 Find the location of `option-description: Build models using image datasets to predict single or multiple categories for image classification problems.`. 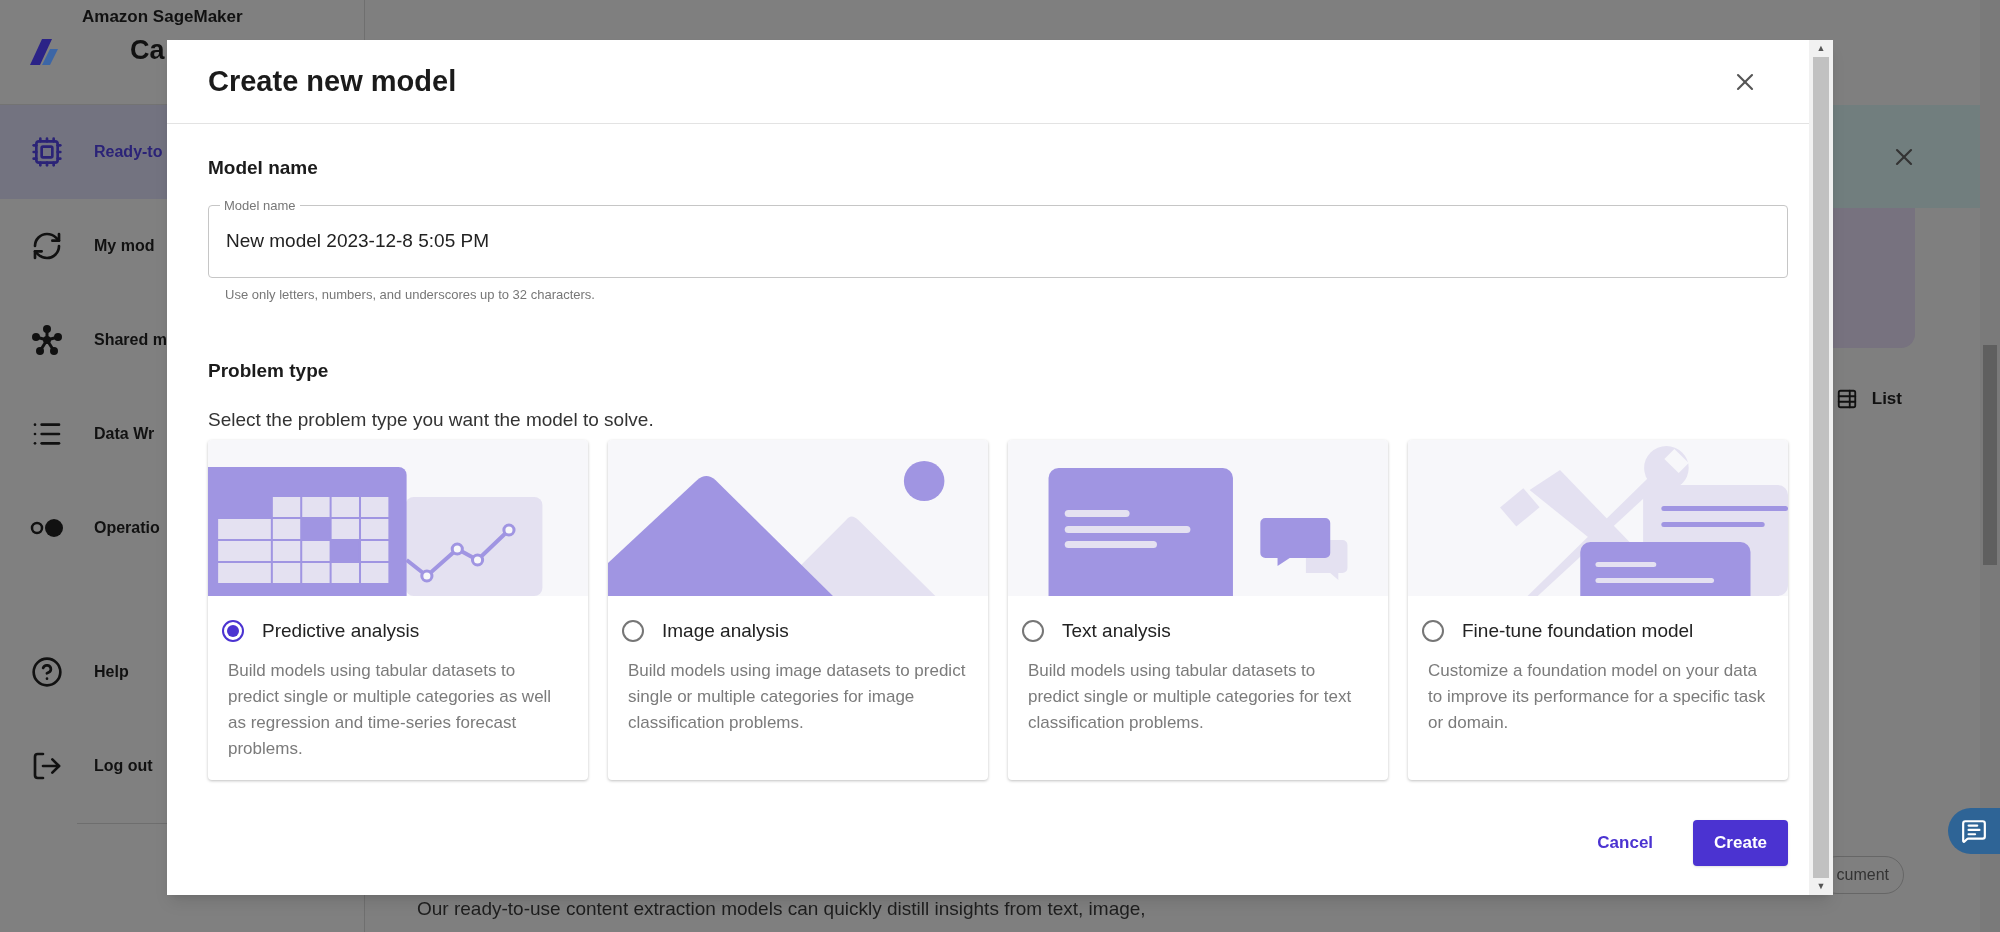

option-description: Build models using image datasets to predict single or multiple categories for image classification problems. is located at coordinates (797, 696).